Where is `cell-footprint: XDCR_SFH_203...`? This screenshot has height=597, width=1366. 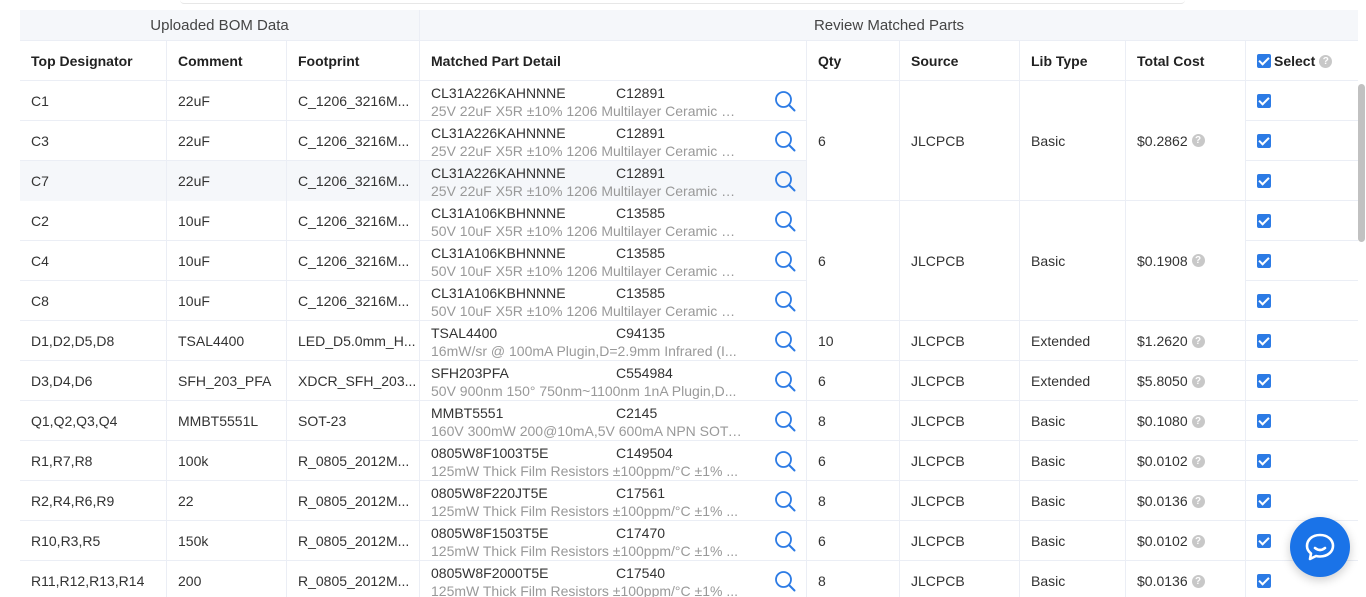
cell-footprint: XDCR_SFH_203... is located at coordinates (353, 381).